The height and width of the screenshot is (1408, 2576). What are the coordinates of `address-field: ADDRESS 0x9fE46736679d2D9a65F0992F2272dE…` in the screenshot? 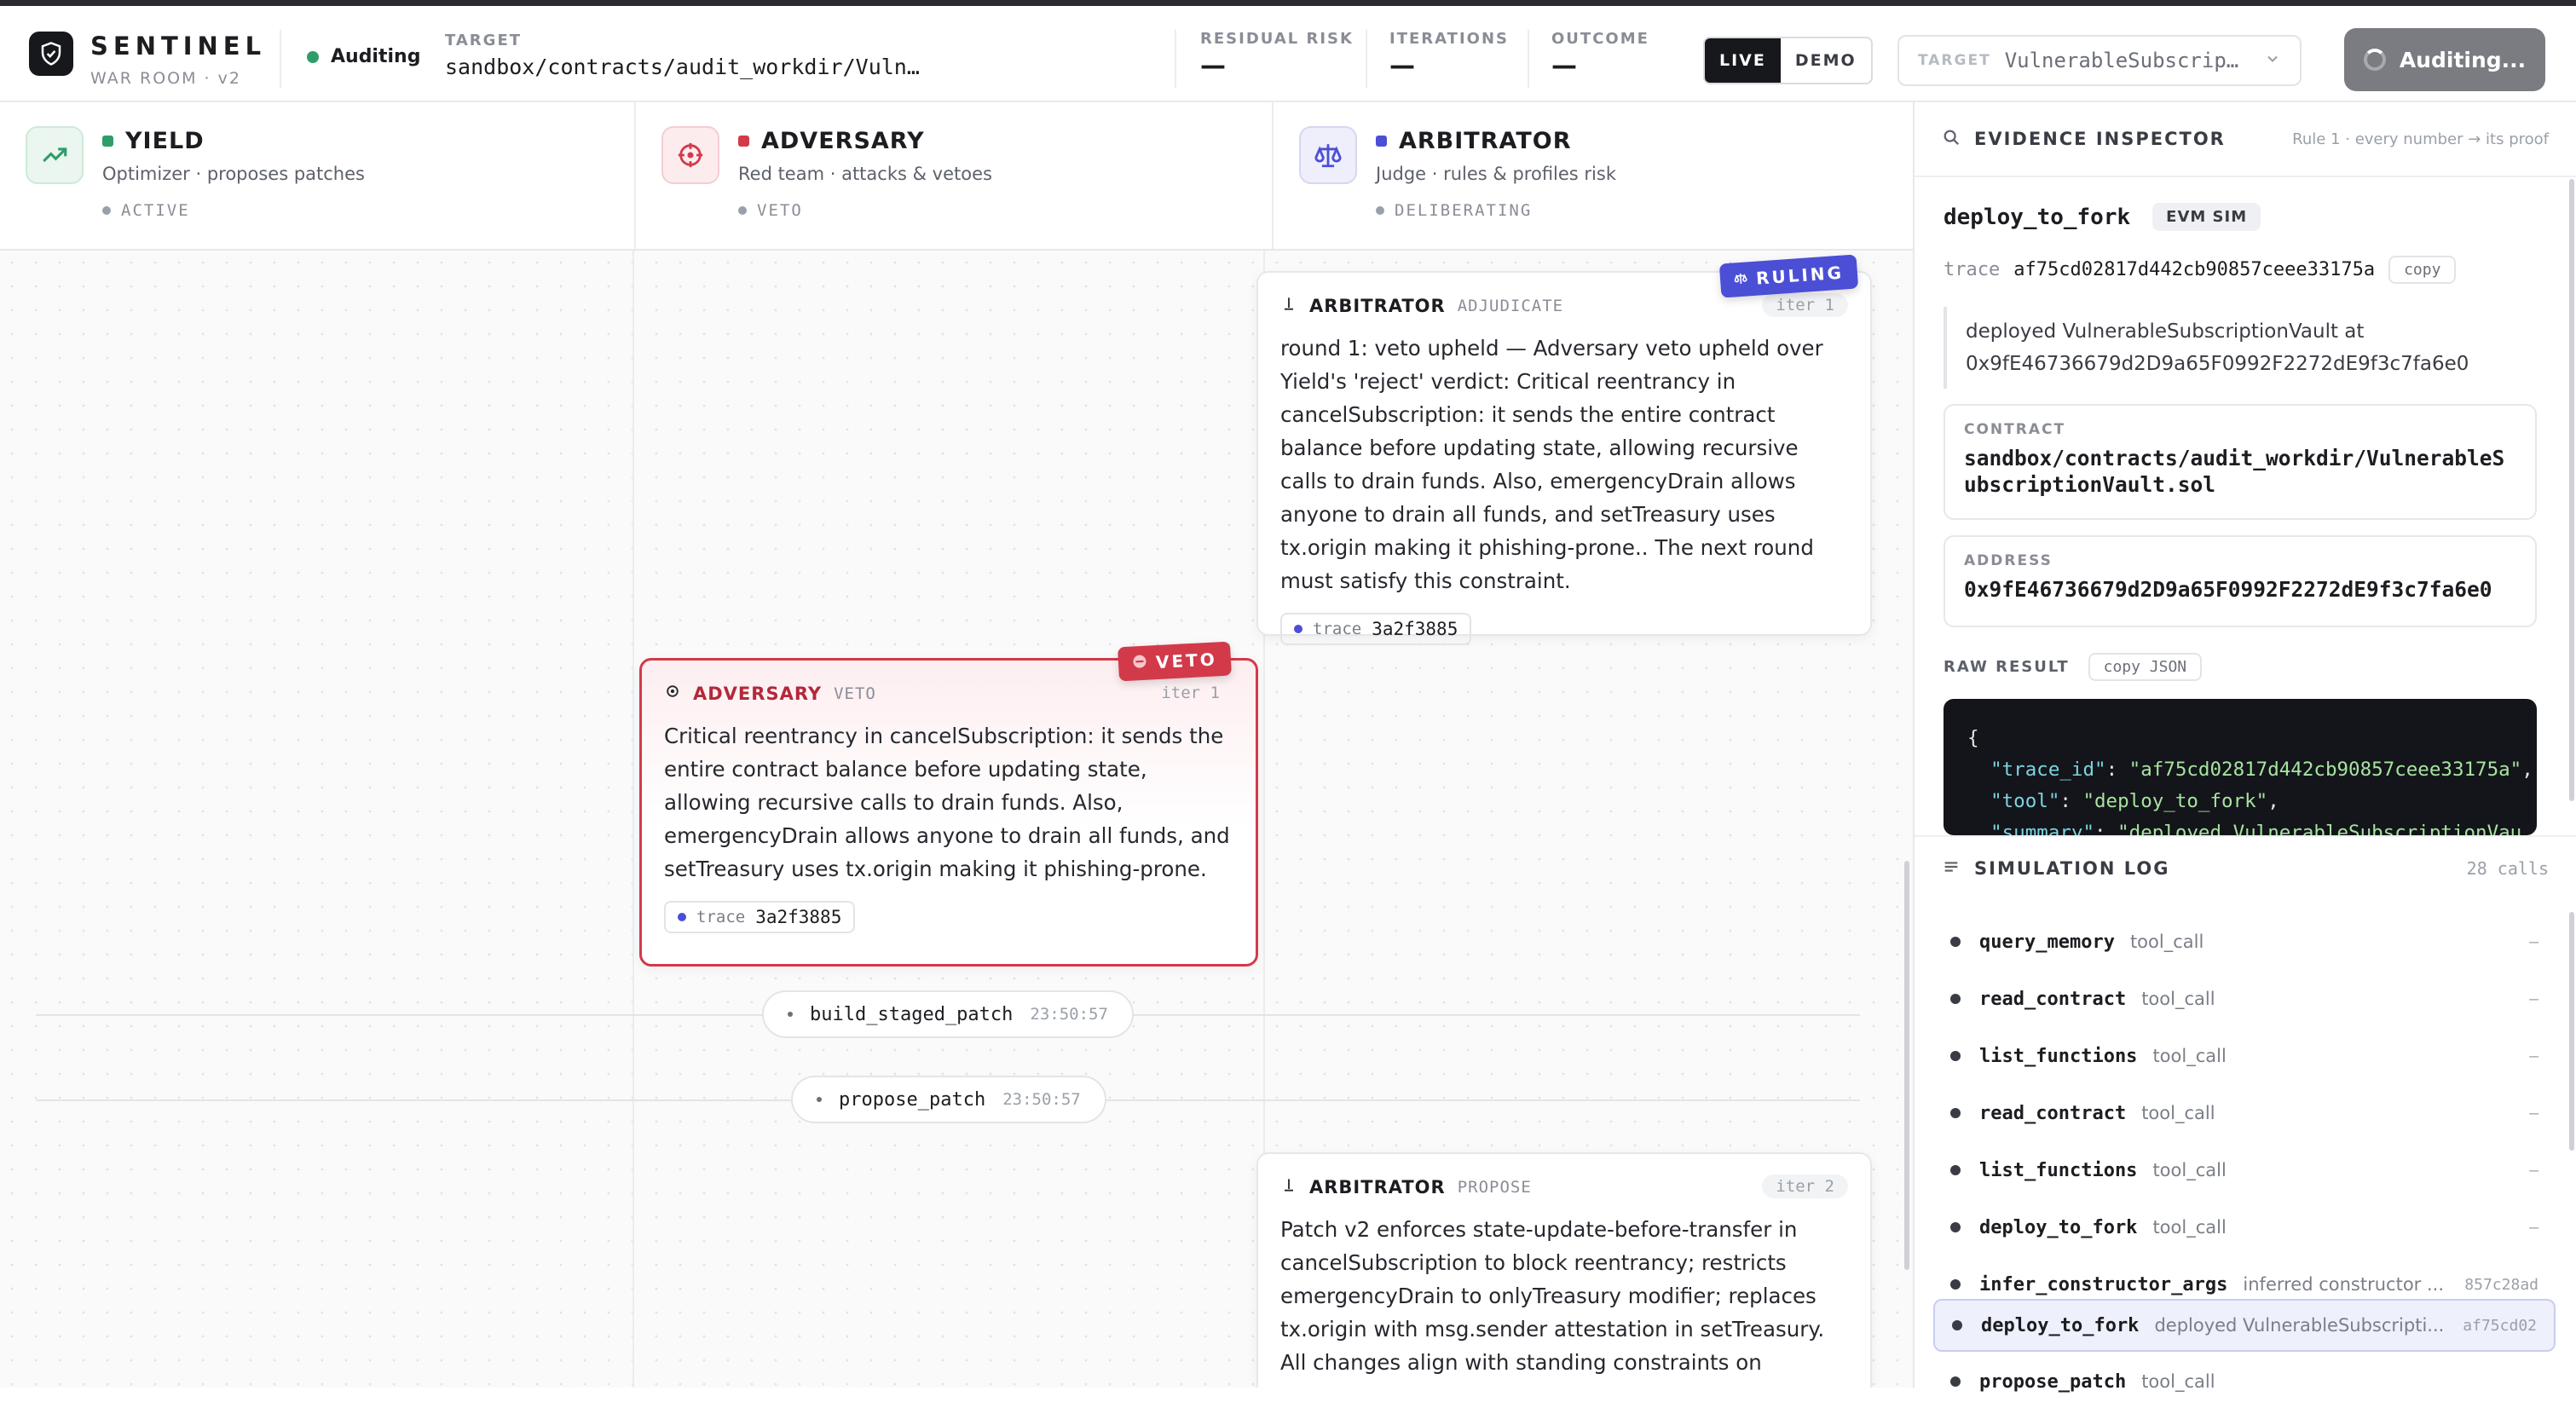 It's located at (2240, 581).